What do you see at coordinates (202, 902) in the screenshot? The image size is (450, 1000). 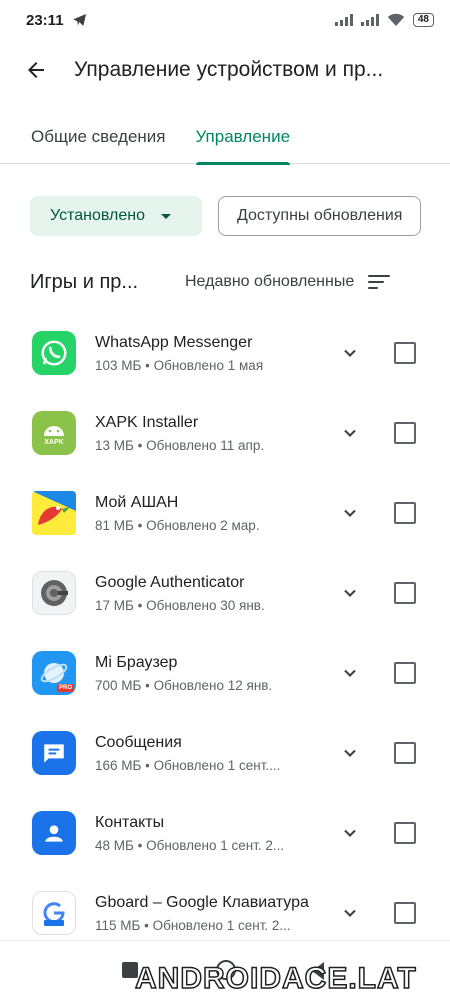 I see `app-name: Gboard – Google Клавиатура` at bounding box center [202, 902].